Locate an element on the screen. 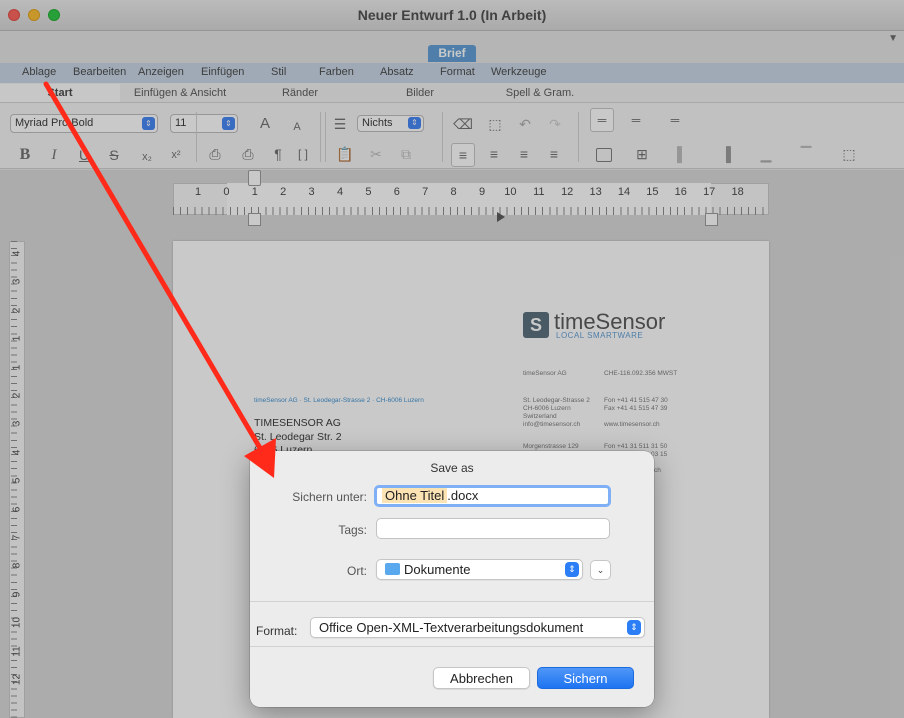  filename-extension: .docx is located at coordinates (463, 495).